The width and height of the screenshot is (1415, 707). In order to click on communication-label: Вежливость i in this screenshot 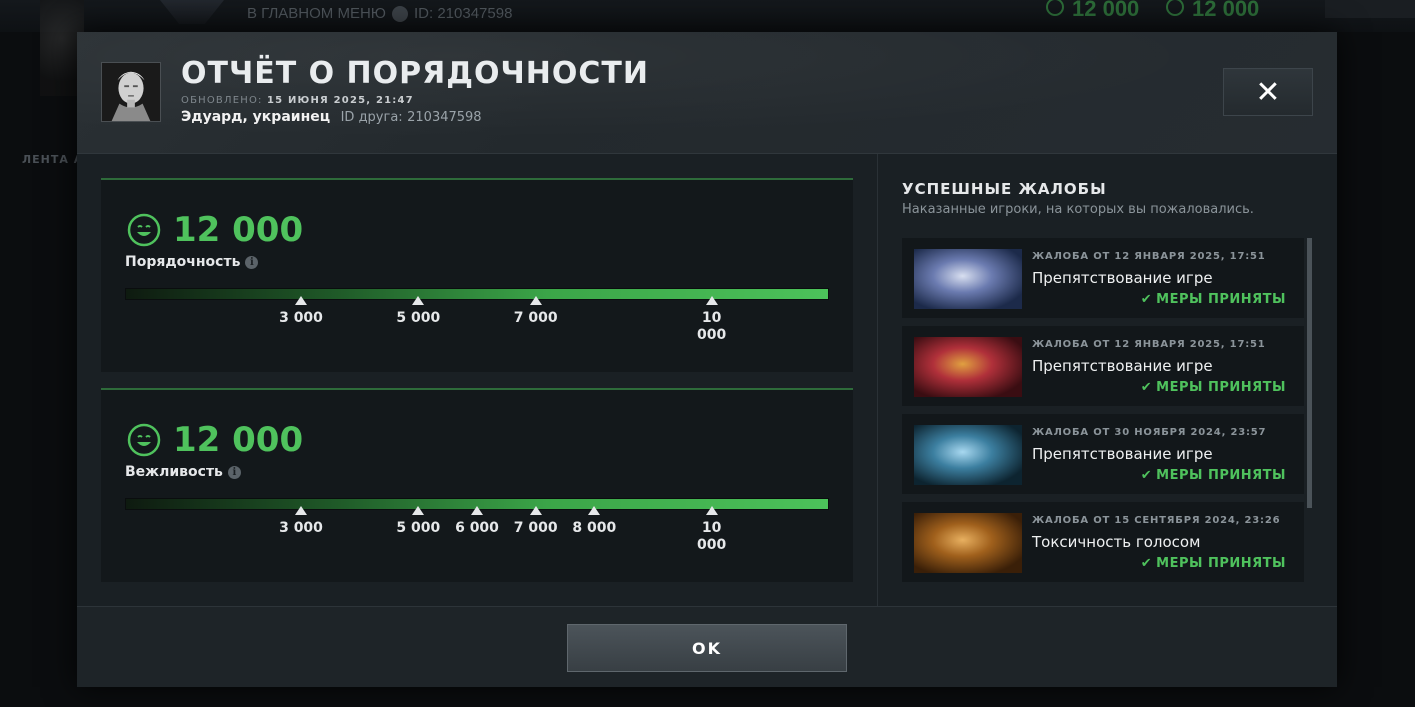, I will do `click(183, 472)`.